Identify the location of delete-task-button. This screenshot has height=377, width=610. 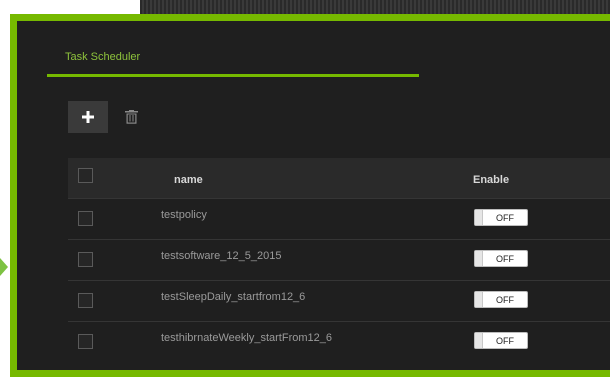
(131, 117).